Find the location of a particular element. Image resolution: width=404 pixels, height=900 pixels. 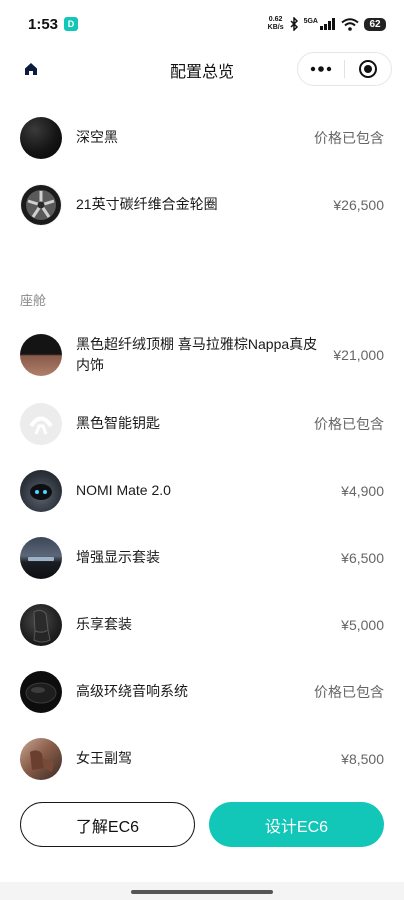

network-speed: 0.62 KB/s is located at coordinates (276, 24).